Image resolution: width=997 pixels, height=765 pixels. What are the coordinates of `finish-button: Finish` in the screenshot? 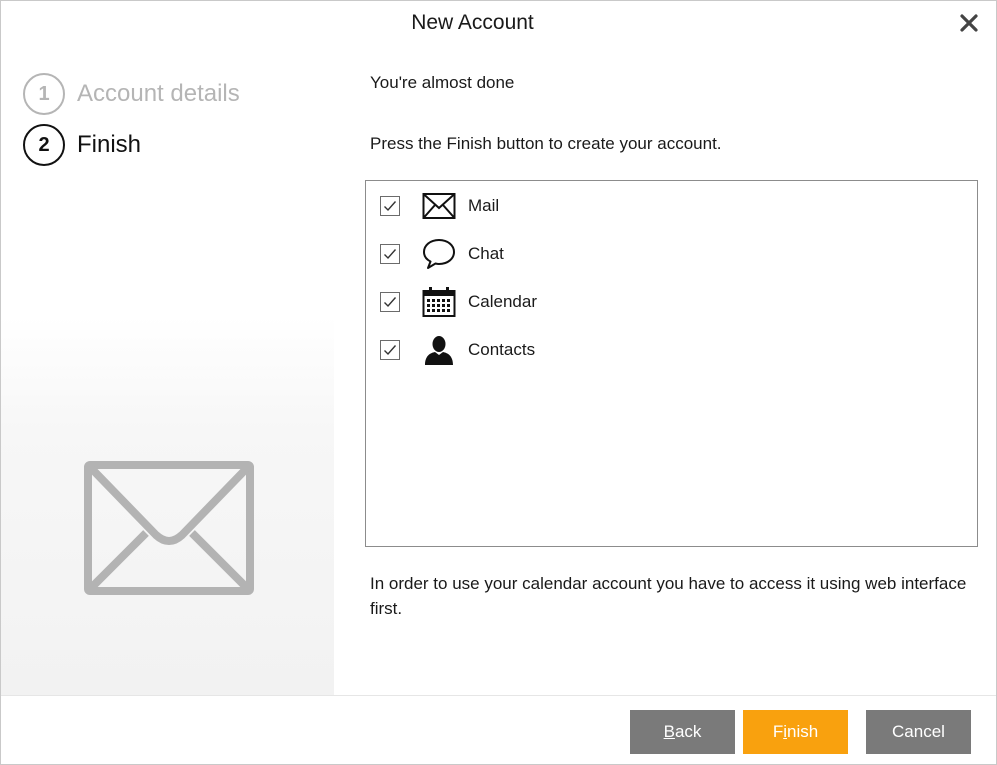 It's located at (795, 732).